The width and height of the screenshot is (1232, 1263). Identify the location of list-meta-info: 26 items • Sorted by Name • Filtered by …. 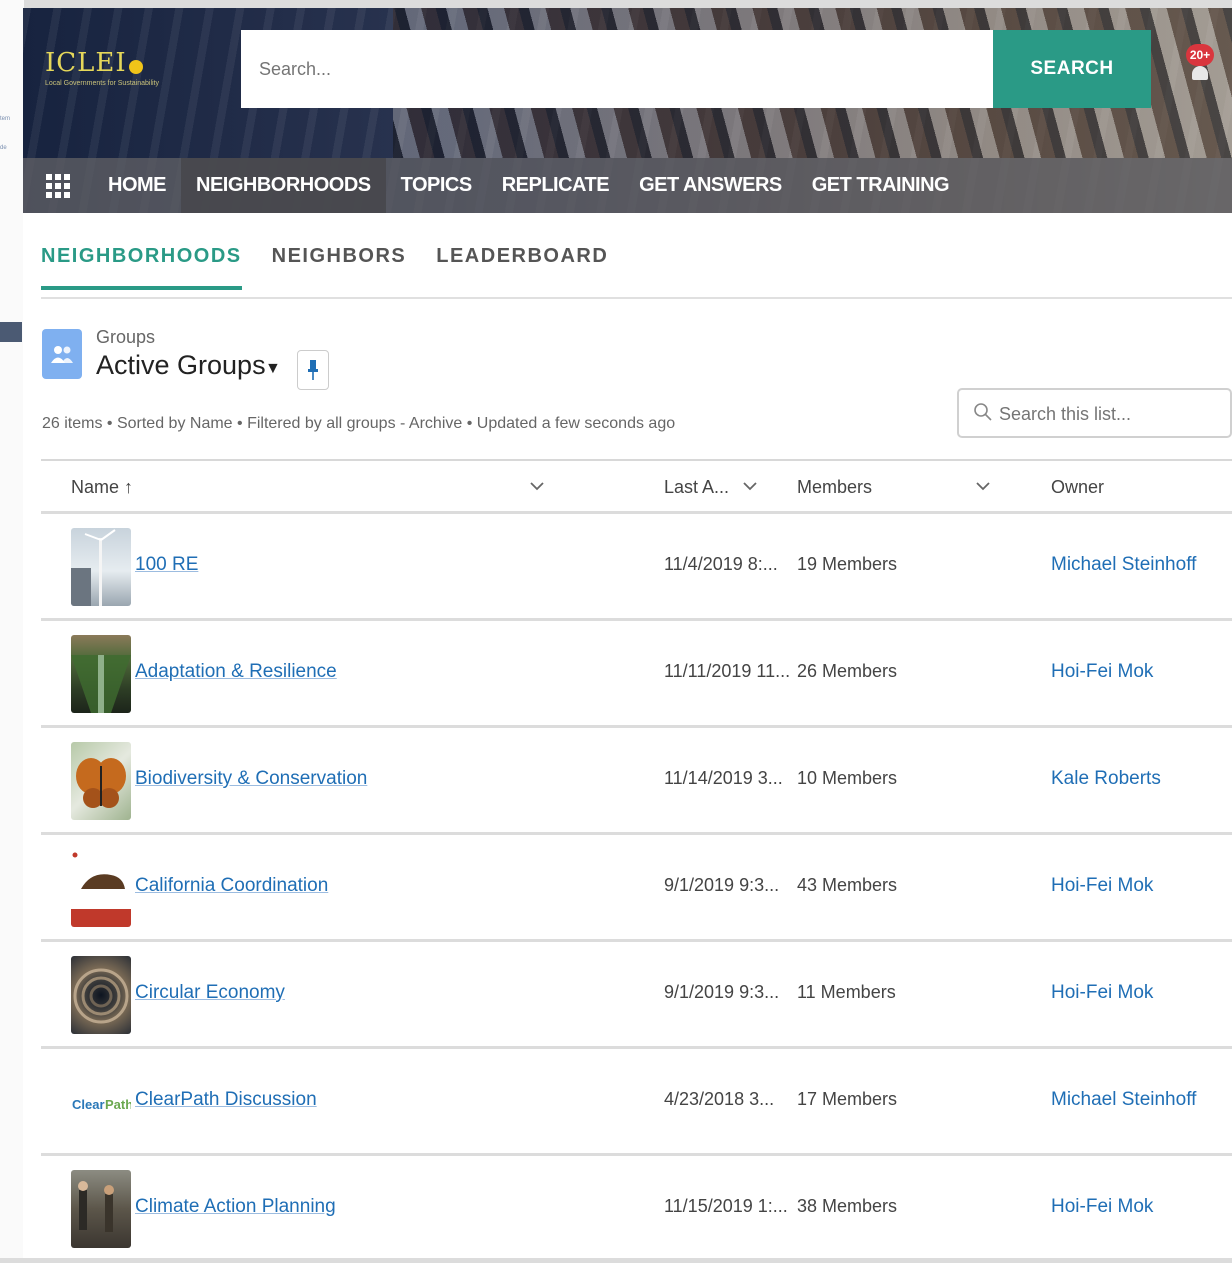
(359, 423).